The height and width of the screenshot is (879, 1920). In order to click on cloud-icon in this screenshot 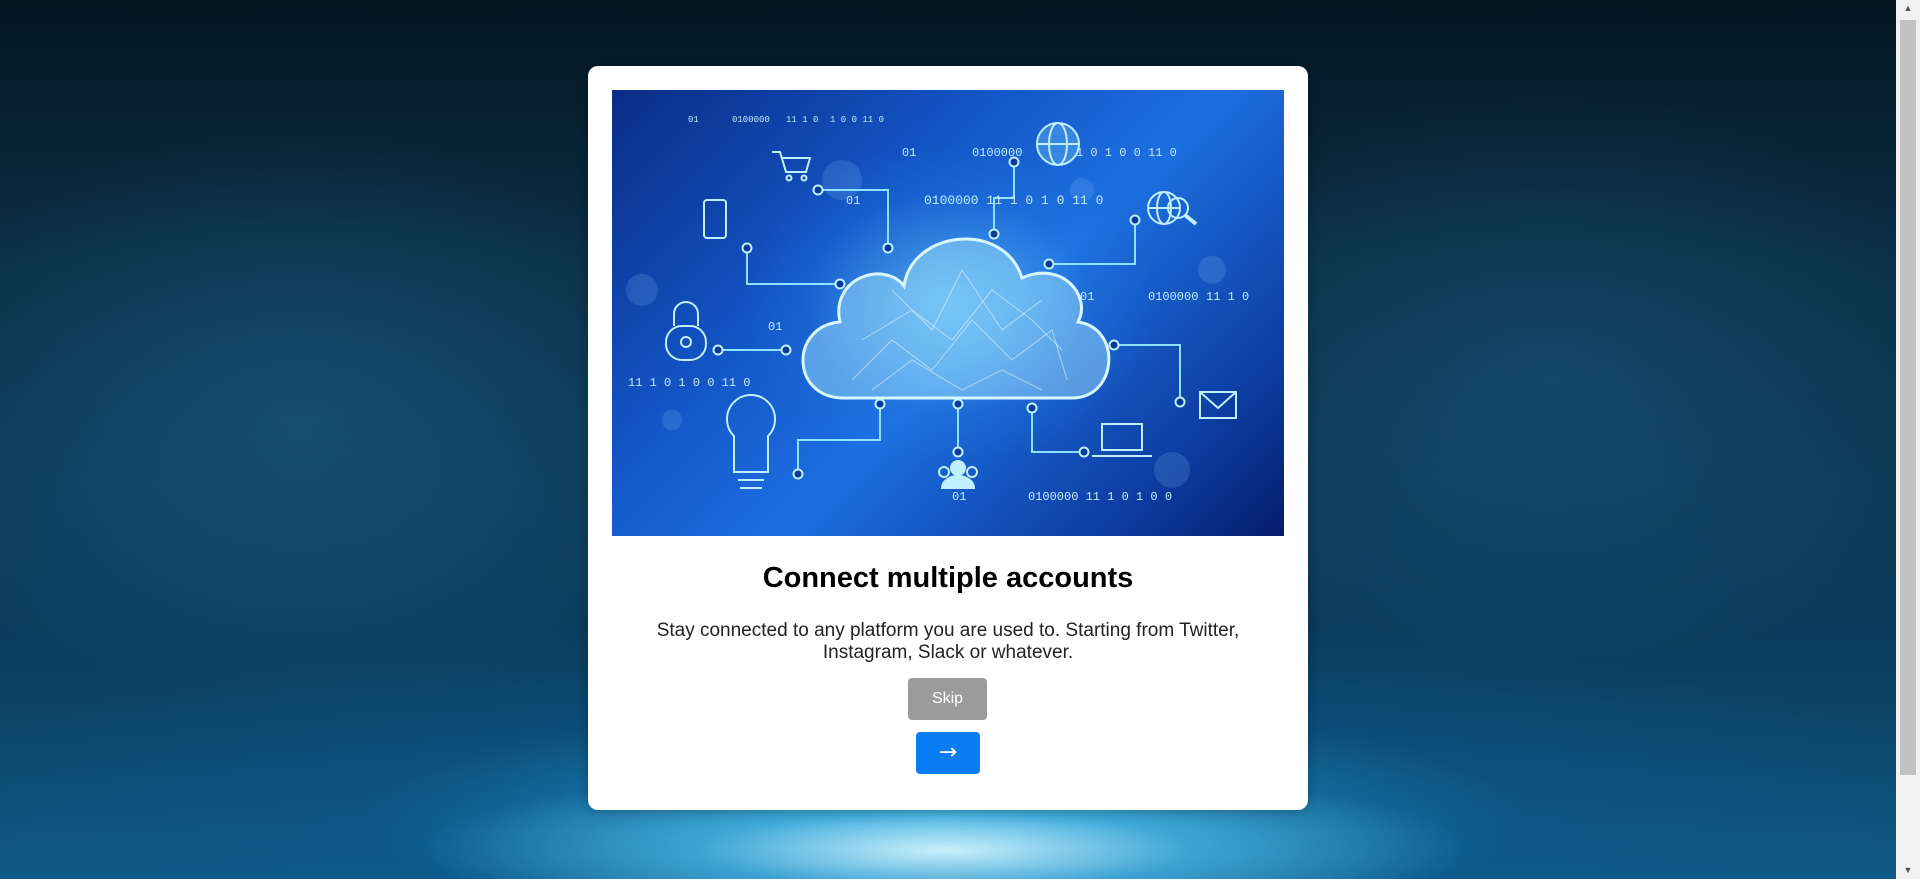, I will do `click(956, 318)`.